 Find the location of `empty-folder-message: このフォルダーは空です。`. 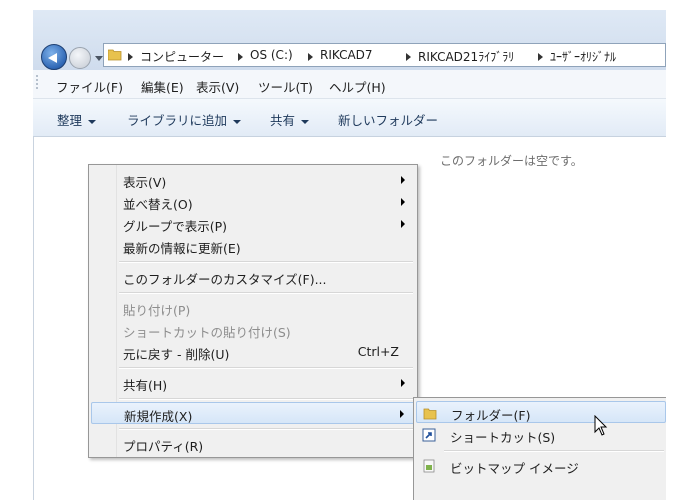

empty-folder-message: このフォルダーは空です。 is located at coordinates (511, 161).